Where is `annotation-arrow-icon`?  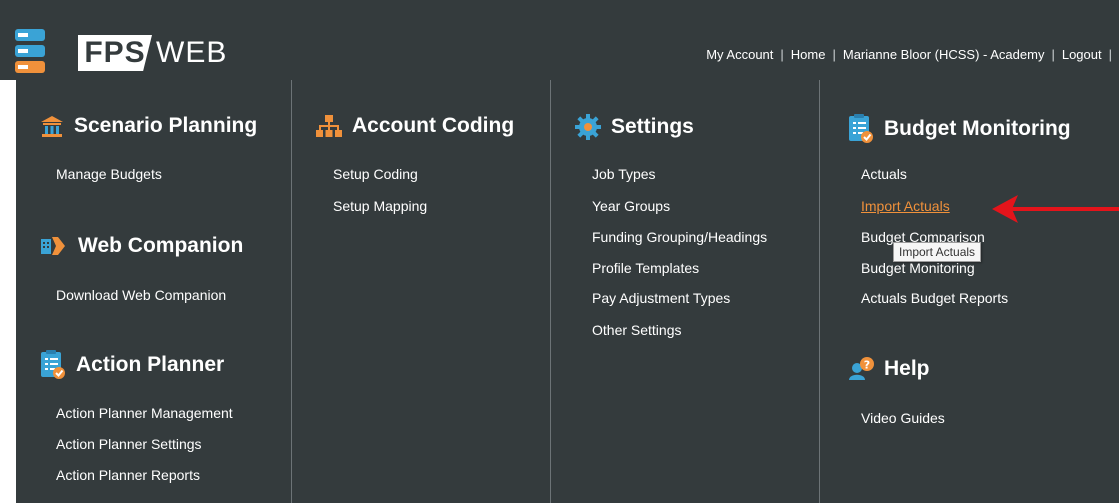 annotation-arrow-icon is located at coordinates (1055, 209).